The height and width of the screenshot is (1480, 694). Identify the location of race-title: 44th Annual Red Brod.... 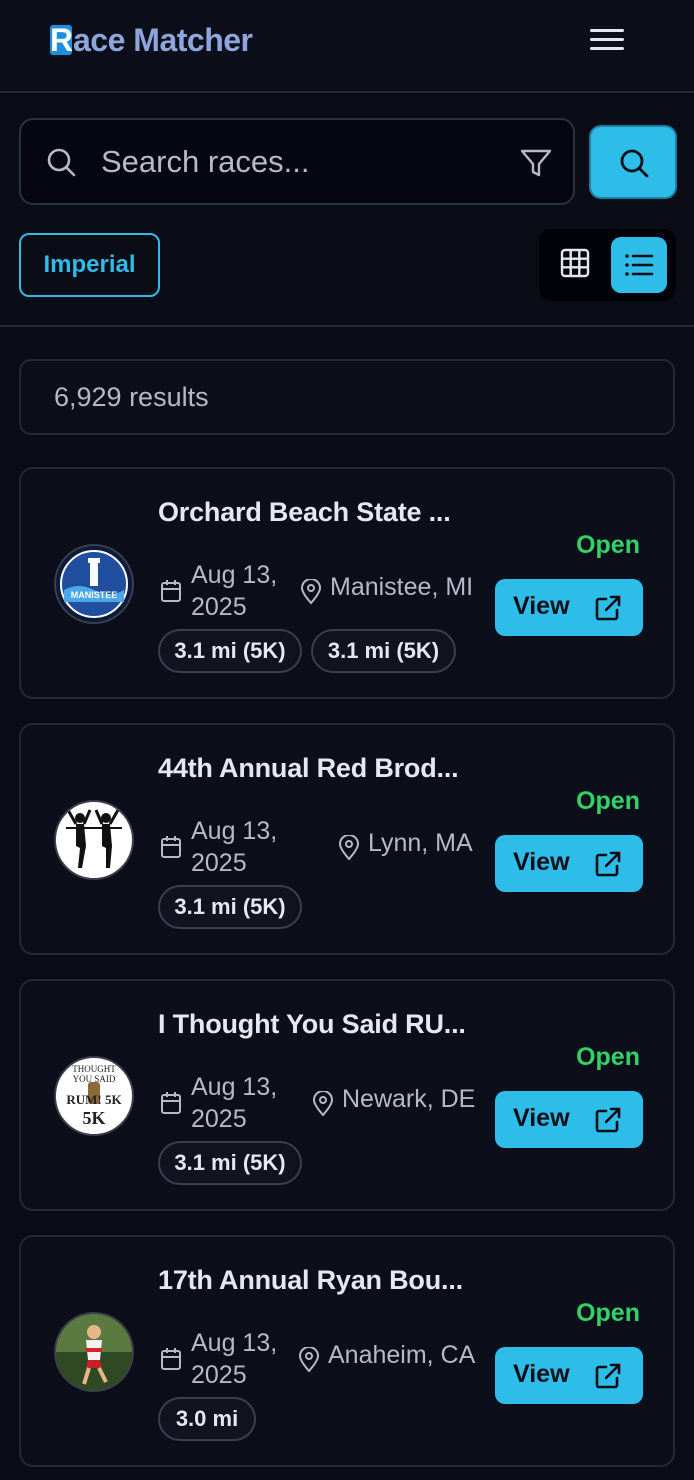
(308, 768).